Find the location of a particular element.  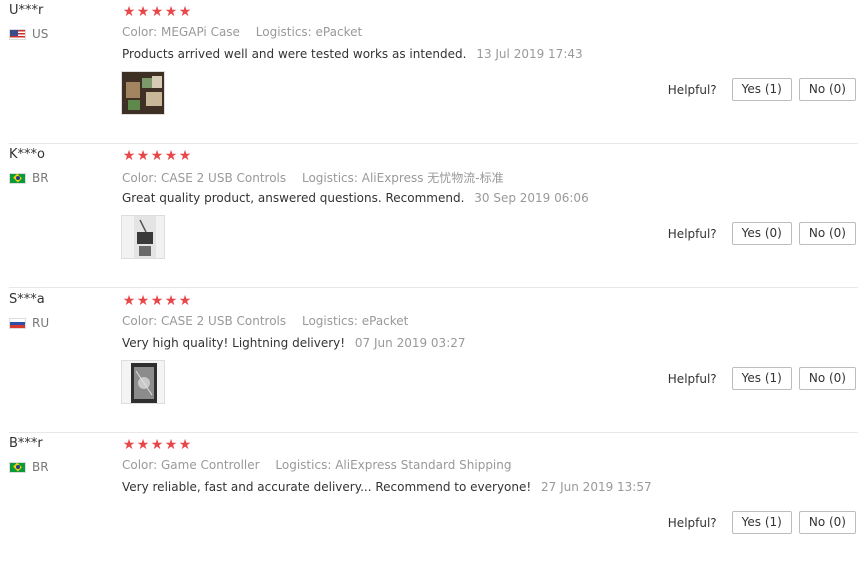

logistics-value: AliExpress 无忧物流-标准 is located at coordinates (432, 178).